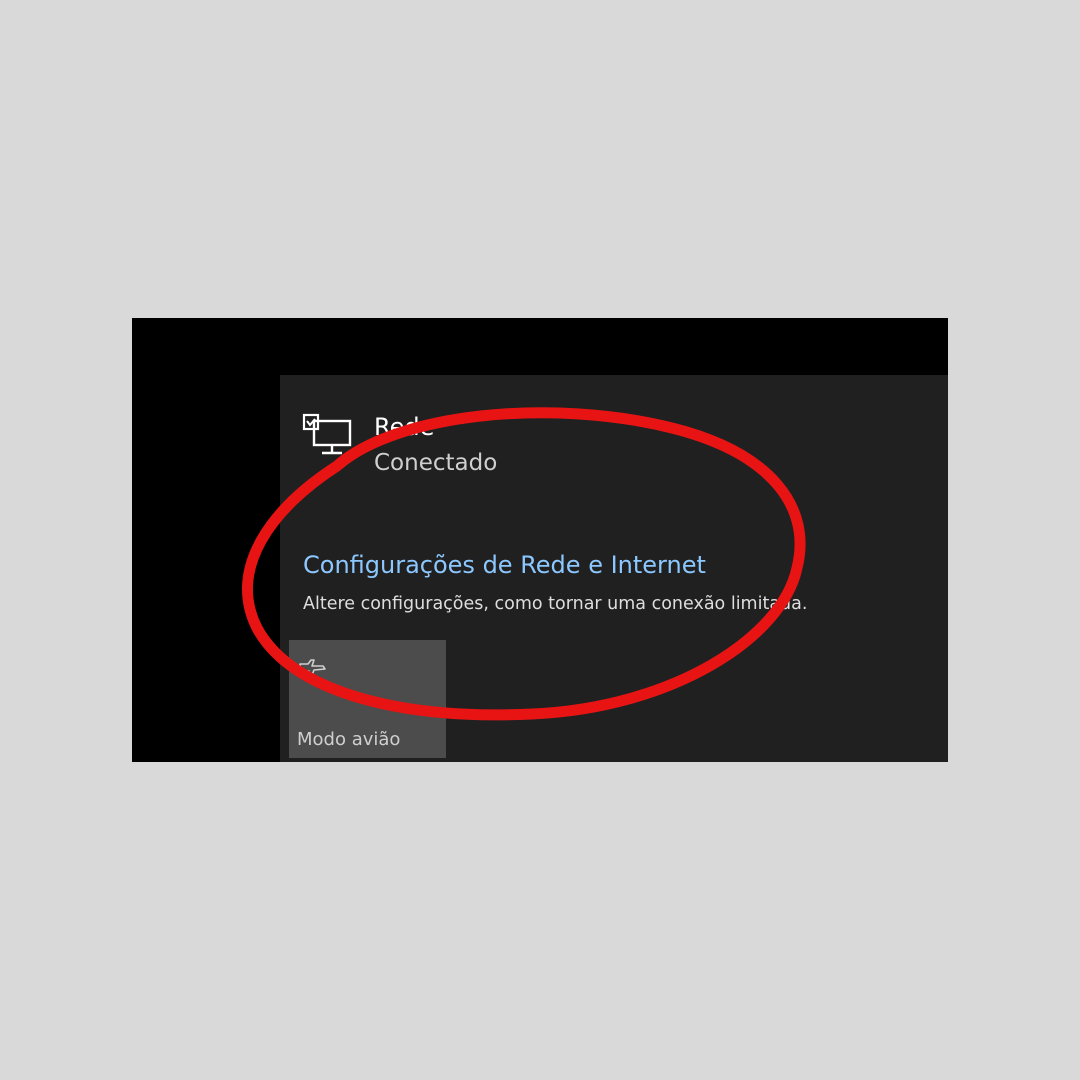  What do you see at coordinates (349, 739) in the screenshot?
I see `airplane-mode-label: Modo avião` at bounding box center [349, 739].